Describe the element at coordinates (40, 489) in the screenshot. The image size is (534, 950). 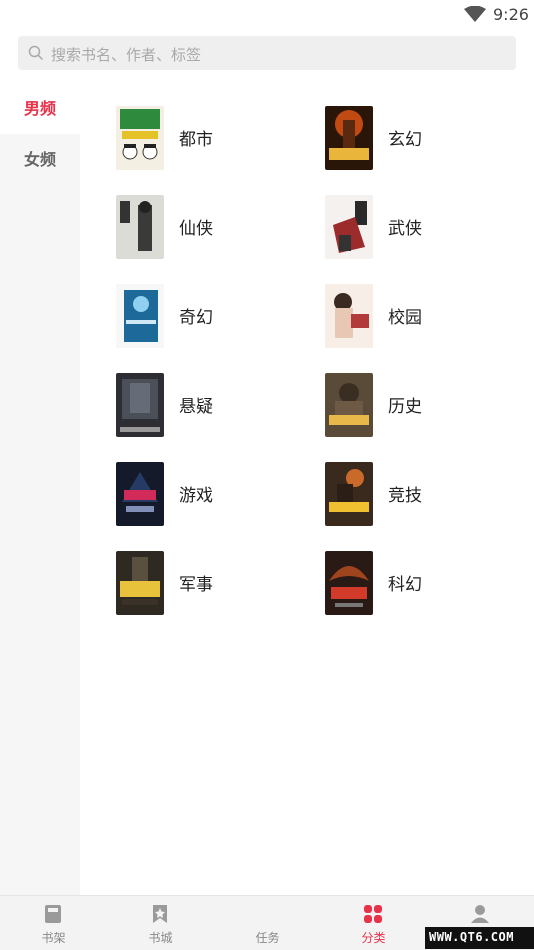
I see `gender-sidebar: 男频 女频` at that location.